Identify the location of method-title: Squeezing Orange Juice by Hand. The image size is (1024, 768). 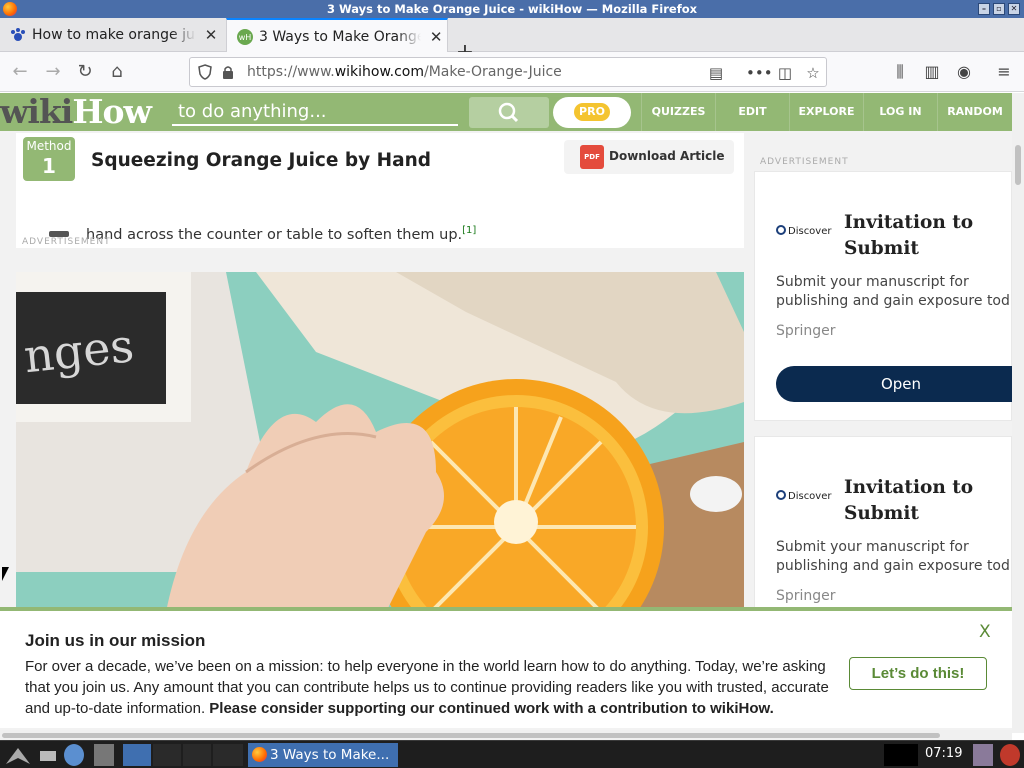
(261, 160).